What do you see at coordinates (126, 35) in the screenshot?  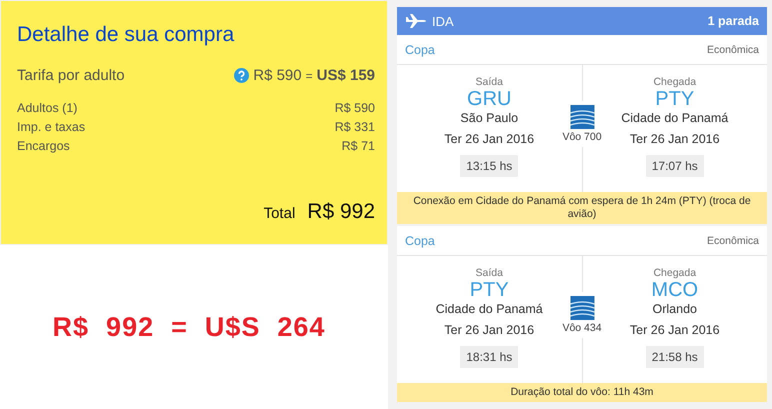 I see `summary-title: Detalhe de sua compra` at bounding box center [126, 35].